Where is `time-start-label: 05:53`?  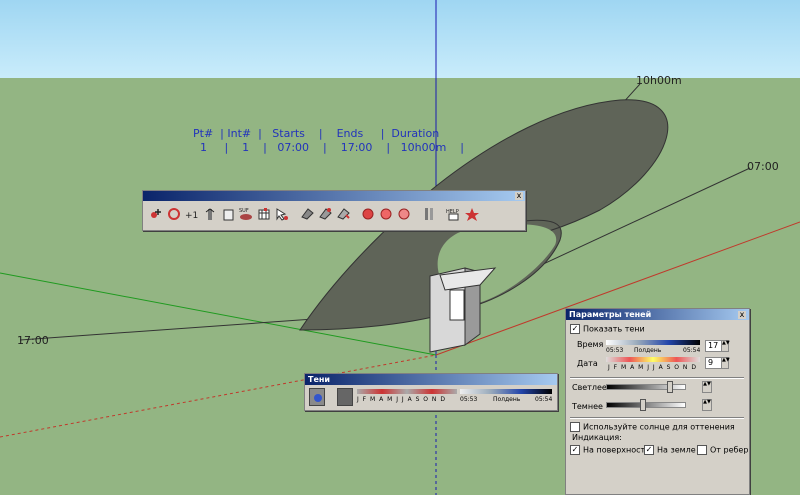
time-start-label: 05:53 is located at coordinates (469, 399).